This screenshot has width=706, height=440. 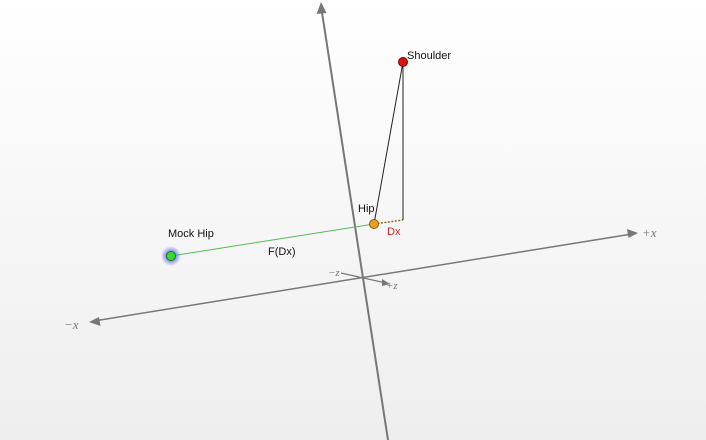 What do you see at coordinates (191, 234) in the screenshot?
I see `mock-hip-label: Mock Hip` at bounding box center [191, 234].